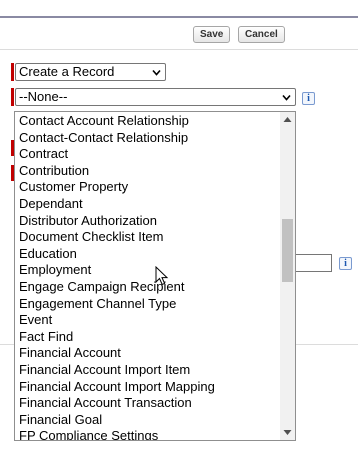 The width and height of the screenshot is (358, 455). I want to click on dropdown-option: Financial Account Import Item, so click(117, 370).